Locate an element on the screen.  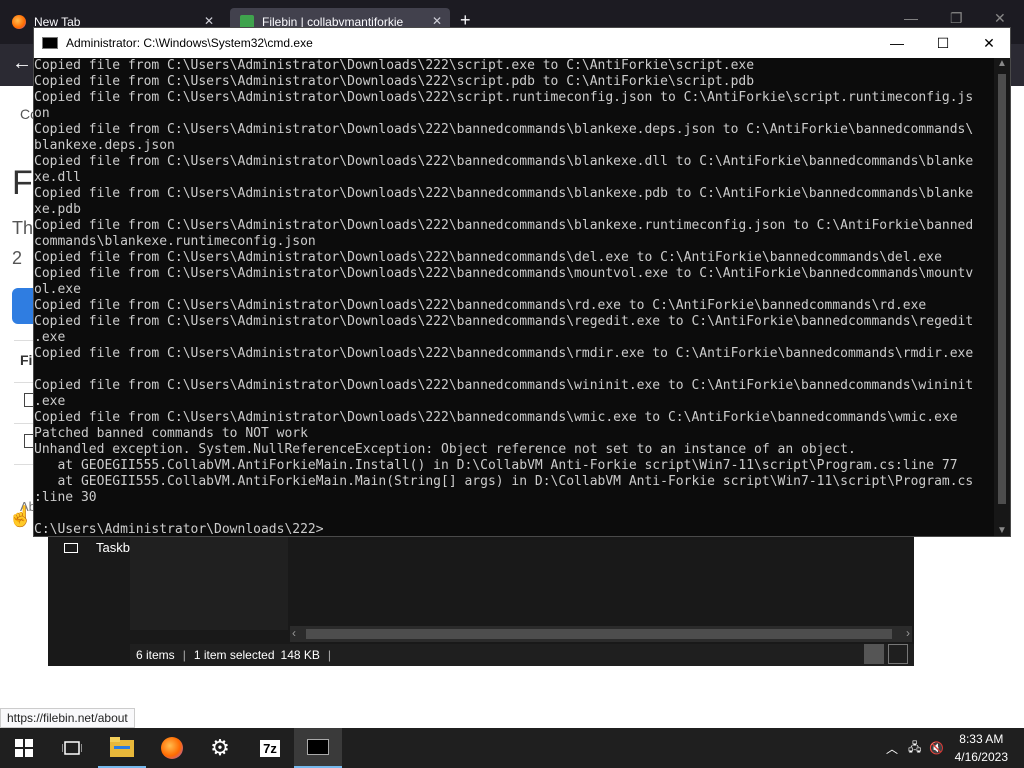
file-list-column is located at coordinates (209, 583).